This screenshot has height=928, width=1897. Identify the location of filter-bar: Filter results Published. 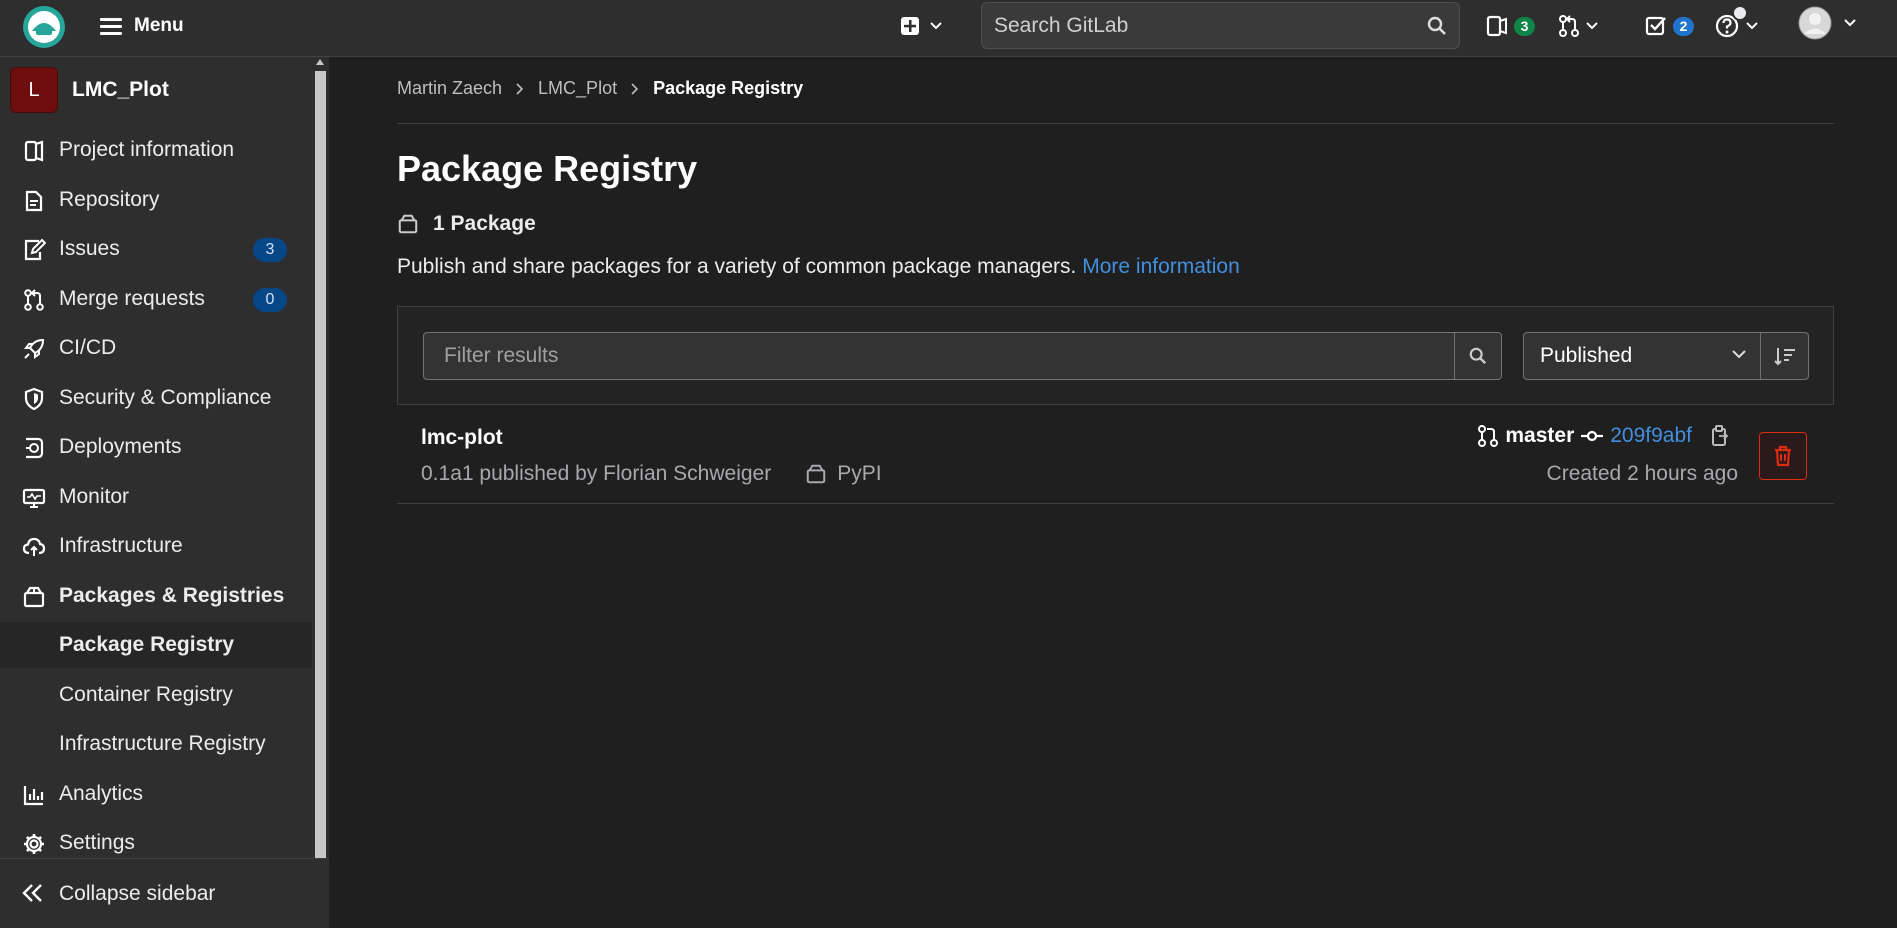
(1115, 355).